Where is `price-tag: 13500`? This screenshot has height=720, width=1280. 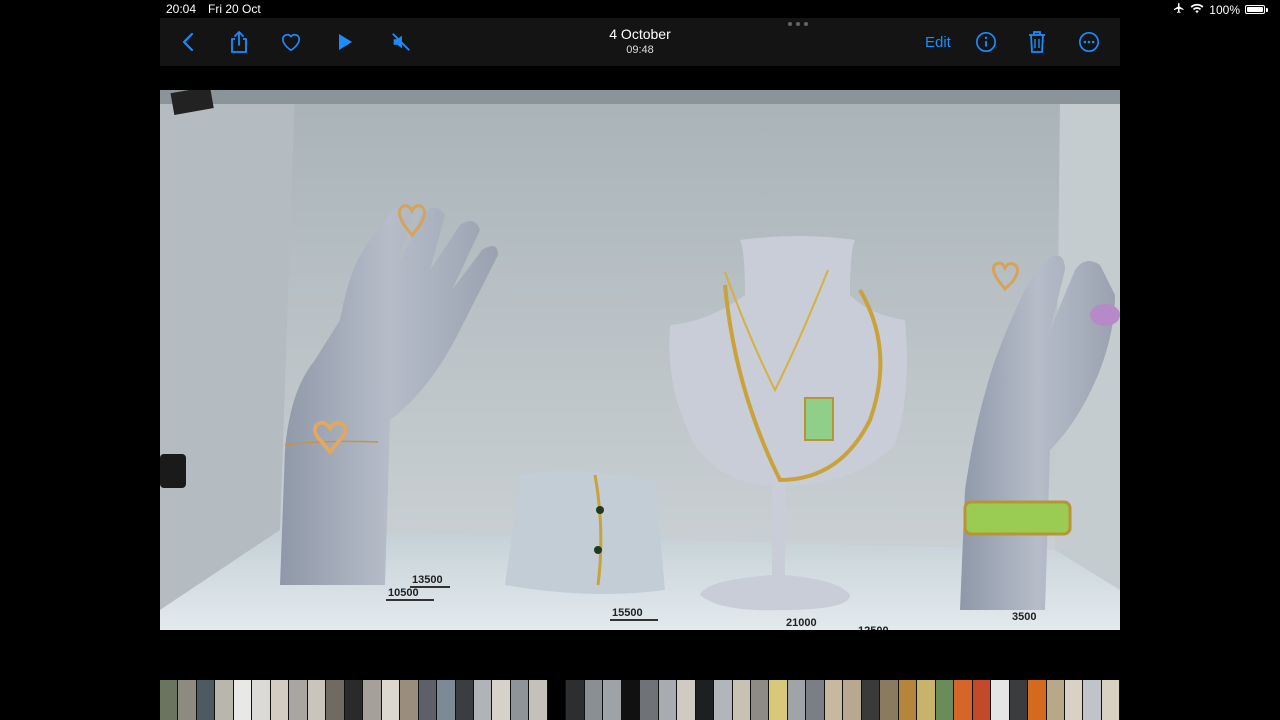 price-tag: 13500 is located at coordinates (427, 580).